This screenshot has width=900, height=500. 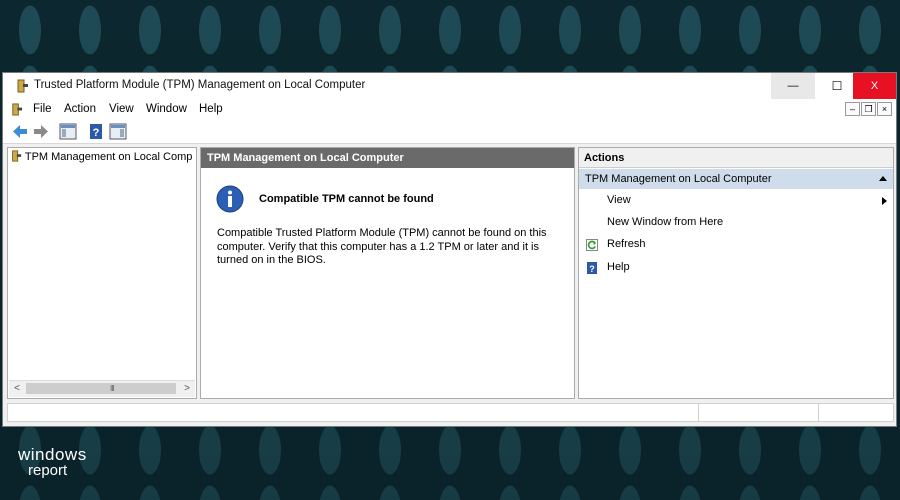 What do you see at coordinates (230, 199) in the screenshot?
I see `info-icon` at bounding box center [230, 199].